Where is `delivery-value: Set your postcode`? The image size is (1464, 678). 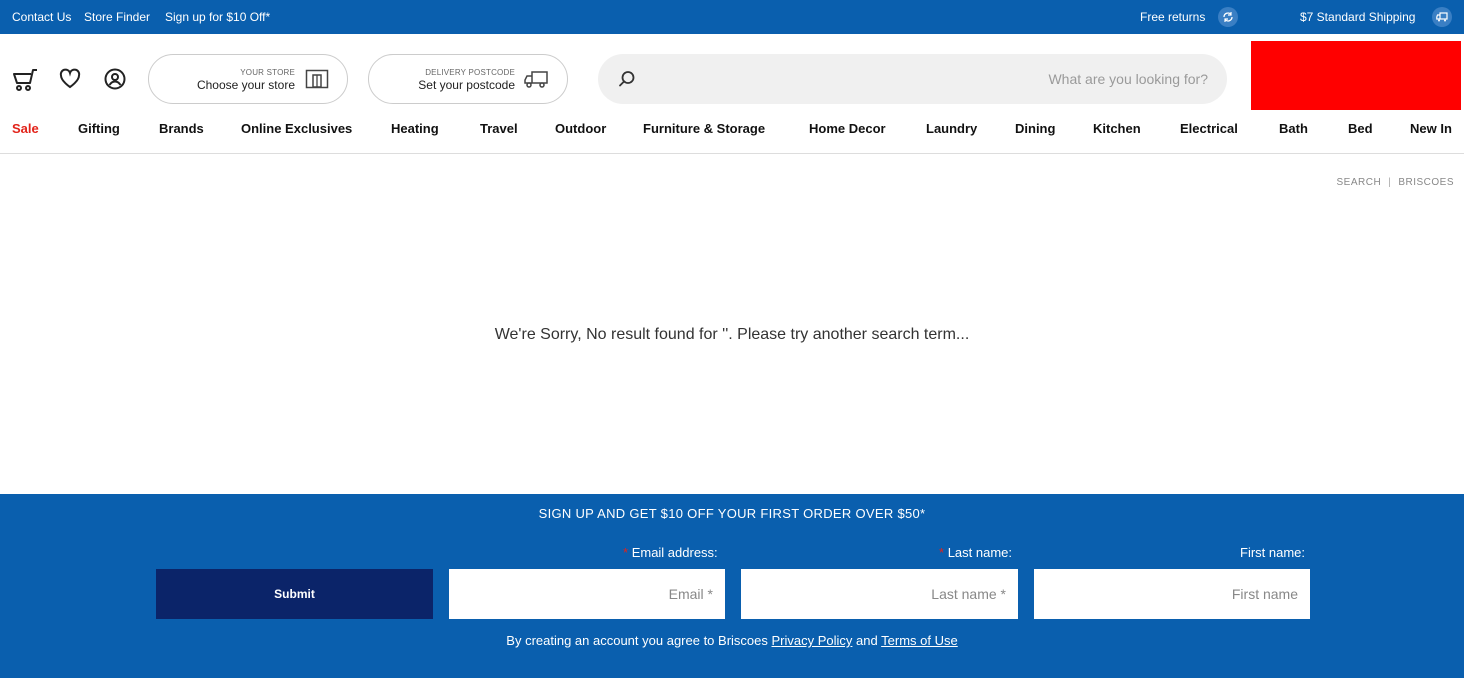 delivery-value: Set your postcode is located at coordinates (466, 85).